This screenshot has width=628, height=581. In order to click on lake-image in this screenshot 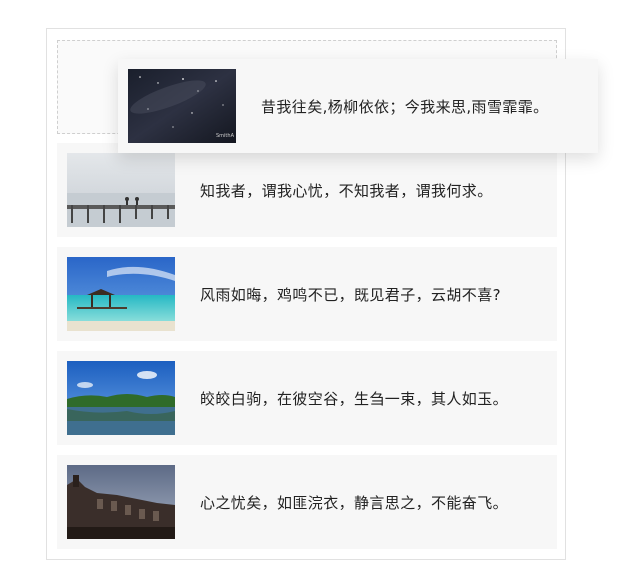, I will do `click(121, 398)`.